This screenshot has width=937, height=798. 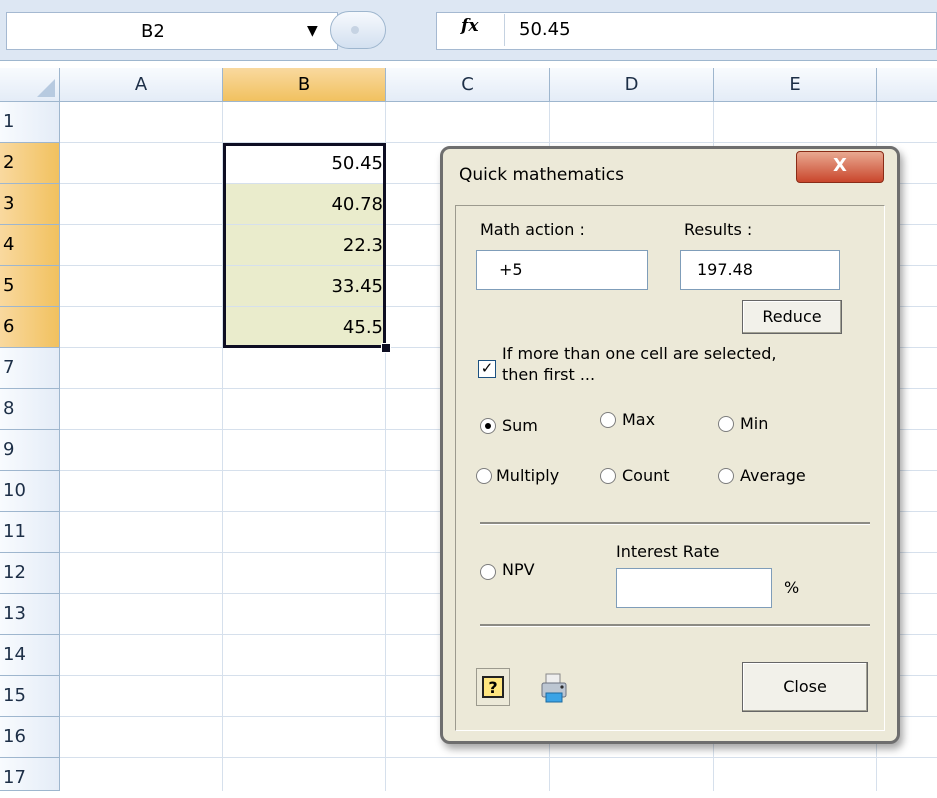 What do you see at coordinates (528, 475) in the screenshot?
I see `radio-multiply-label: Multiply` at bounding box center [528, 475].